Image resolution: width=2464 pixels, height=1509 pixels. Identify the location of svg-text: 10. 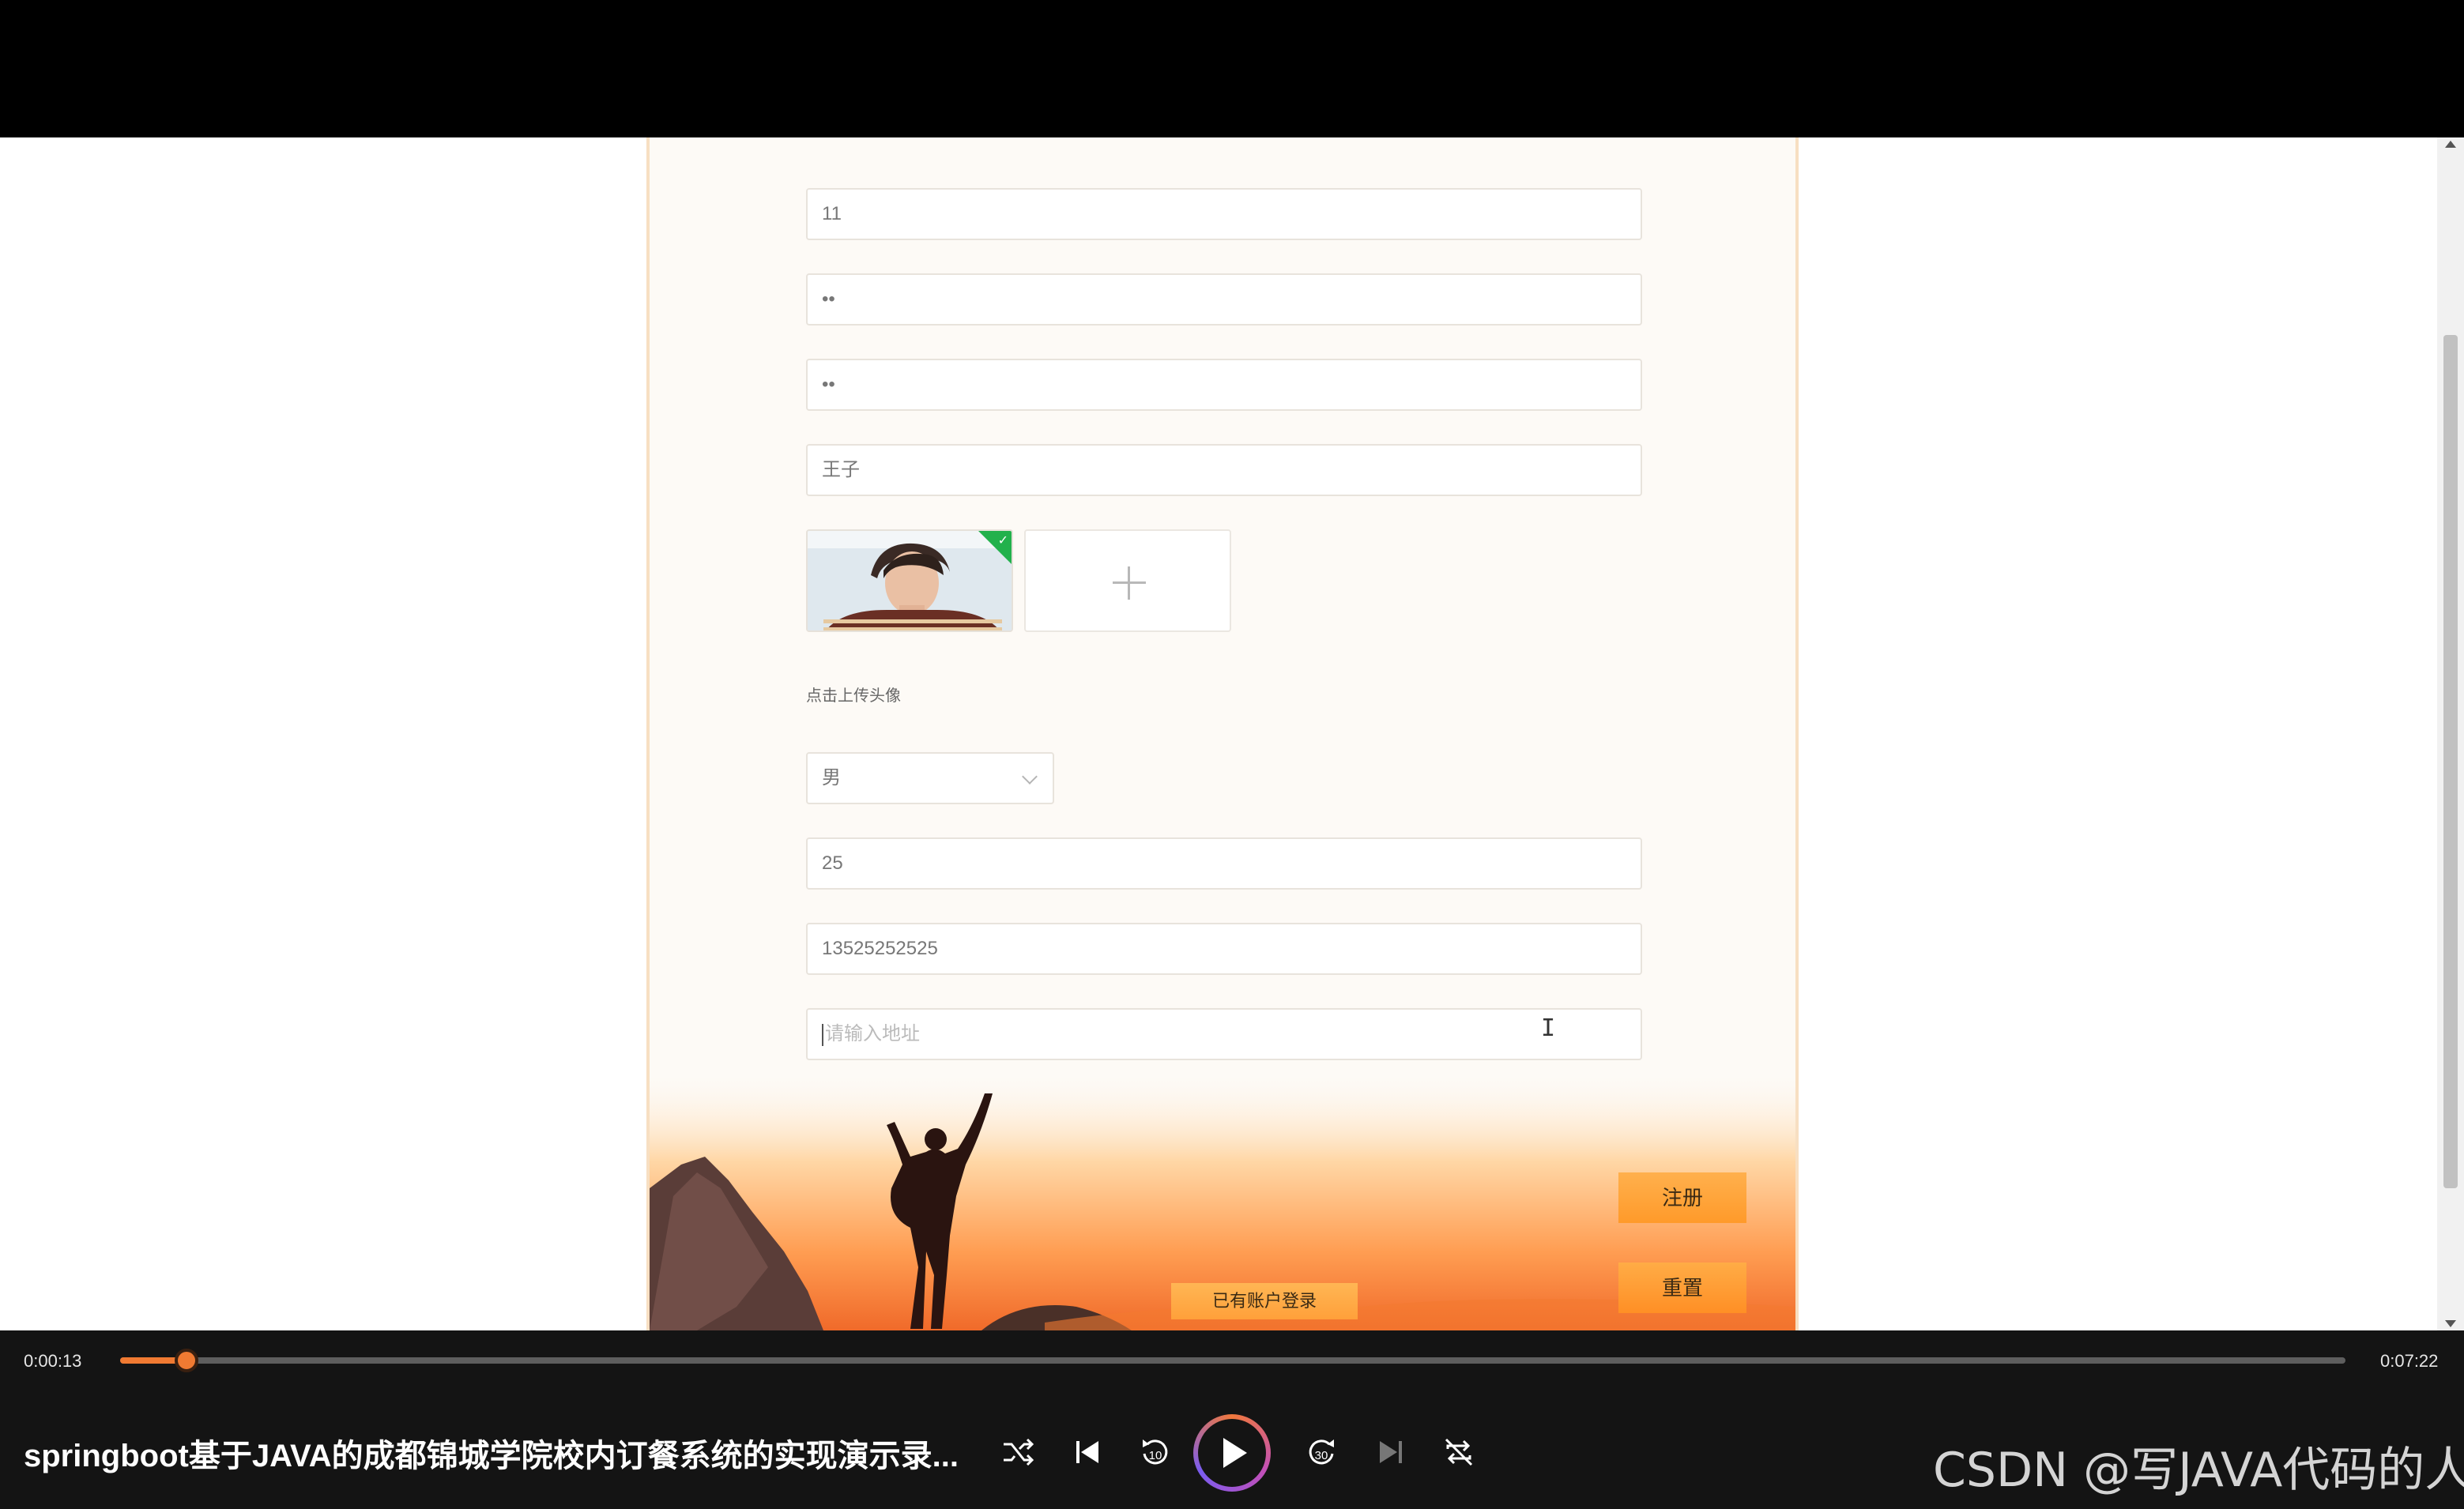
(1155, 1455).